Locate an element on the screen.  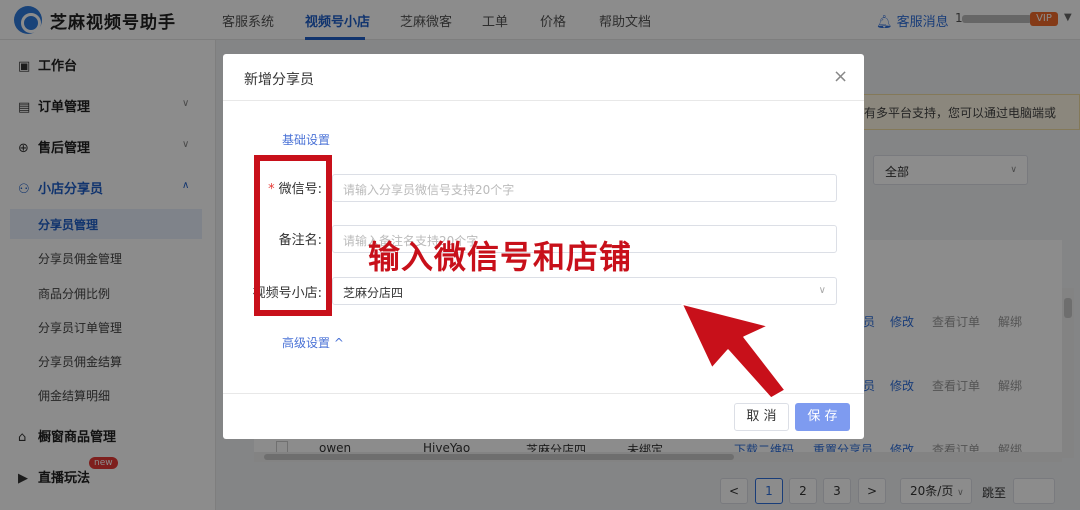
highlight-box is located at coordinates (293, 235).